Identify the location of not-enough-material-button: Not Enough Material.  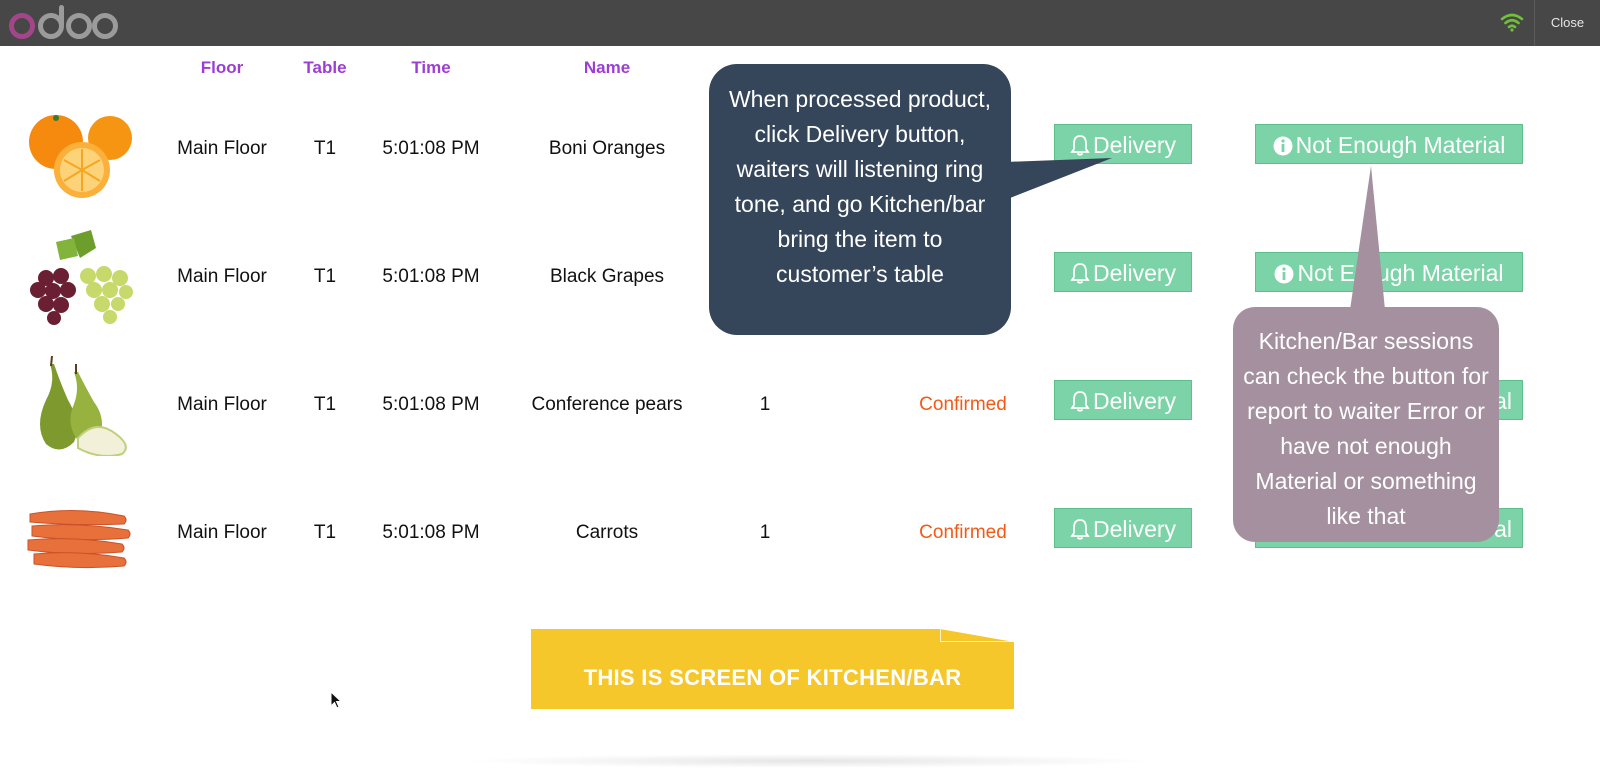
(1389, 144).